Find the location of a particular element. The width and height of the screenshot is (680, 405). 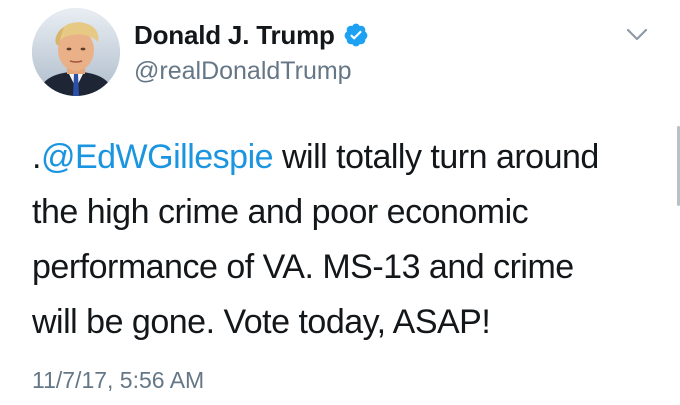

mention-link: @EdWGillespie is located at coordinates (157, 157).